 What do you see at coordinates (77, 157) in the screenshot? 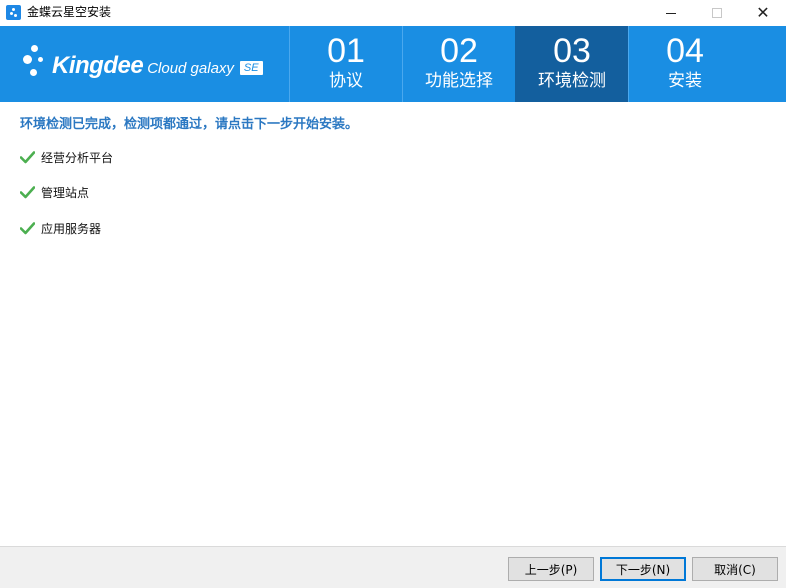
I see `check-item-label: 经营分析平台` at bounding box center [77, 157].